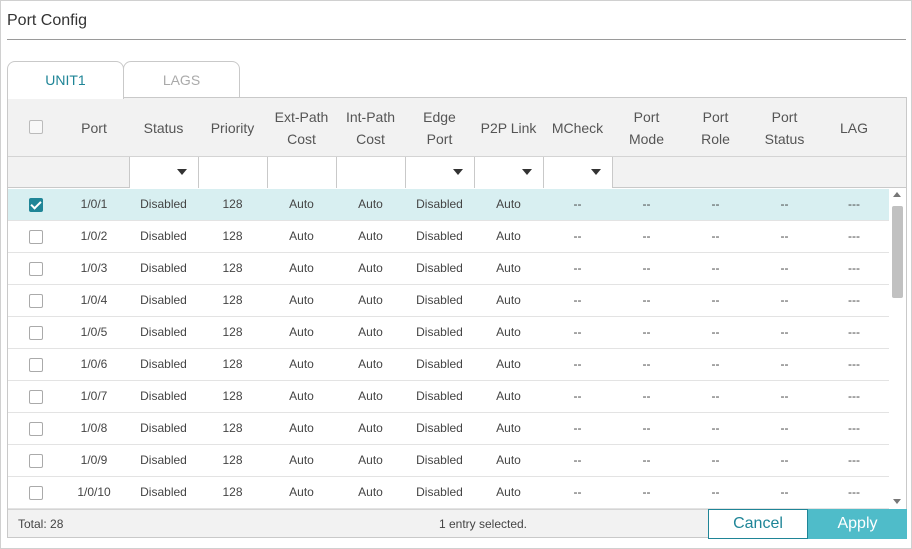 The width and height of the screenshot is (912, 549). What do you see at coordinates (715, 127) in the screenshot?
I see `header-port-role: Port Role` at bounding box center [715, 127].